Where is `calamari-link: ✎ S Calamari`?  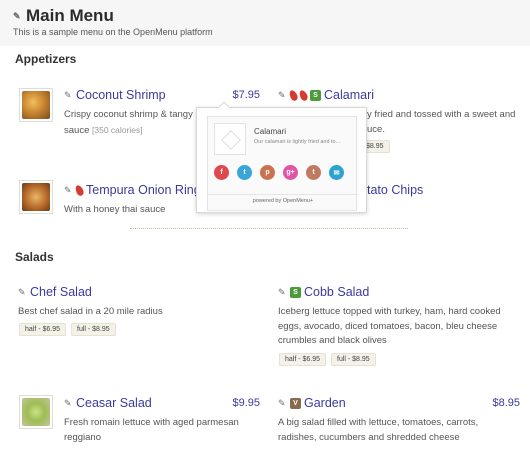 calamari-link: ✎ S Calamari is located at coordinates (326, 95).